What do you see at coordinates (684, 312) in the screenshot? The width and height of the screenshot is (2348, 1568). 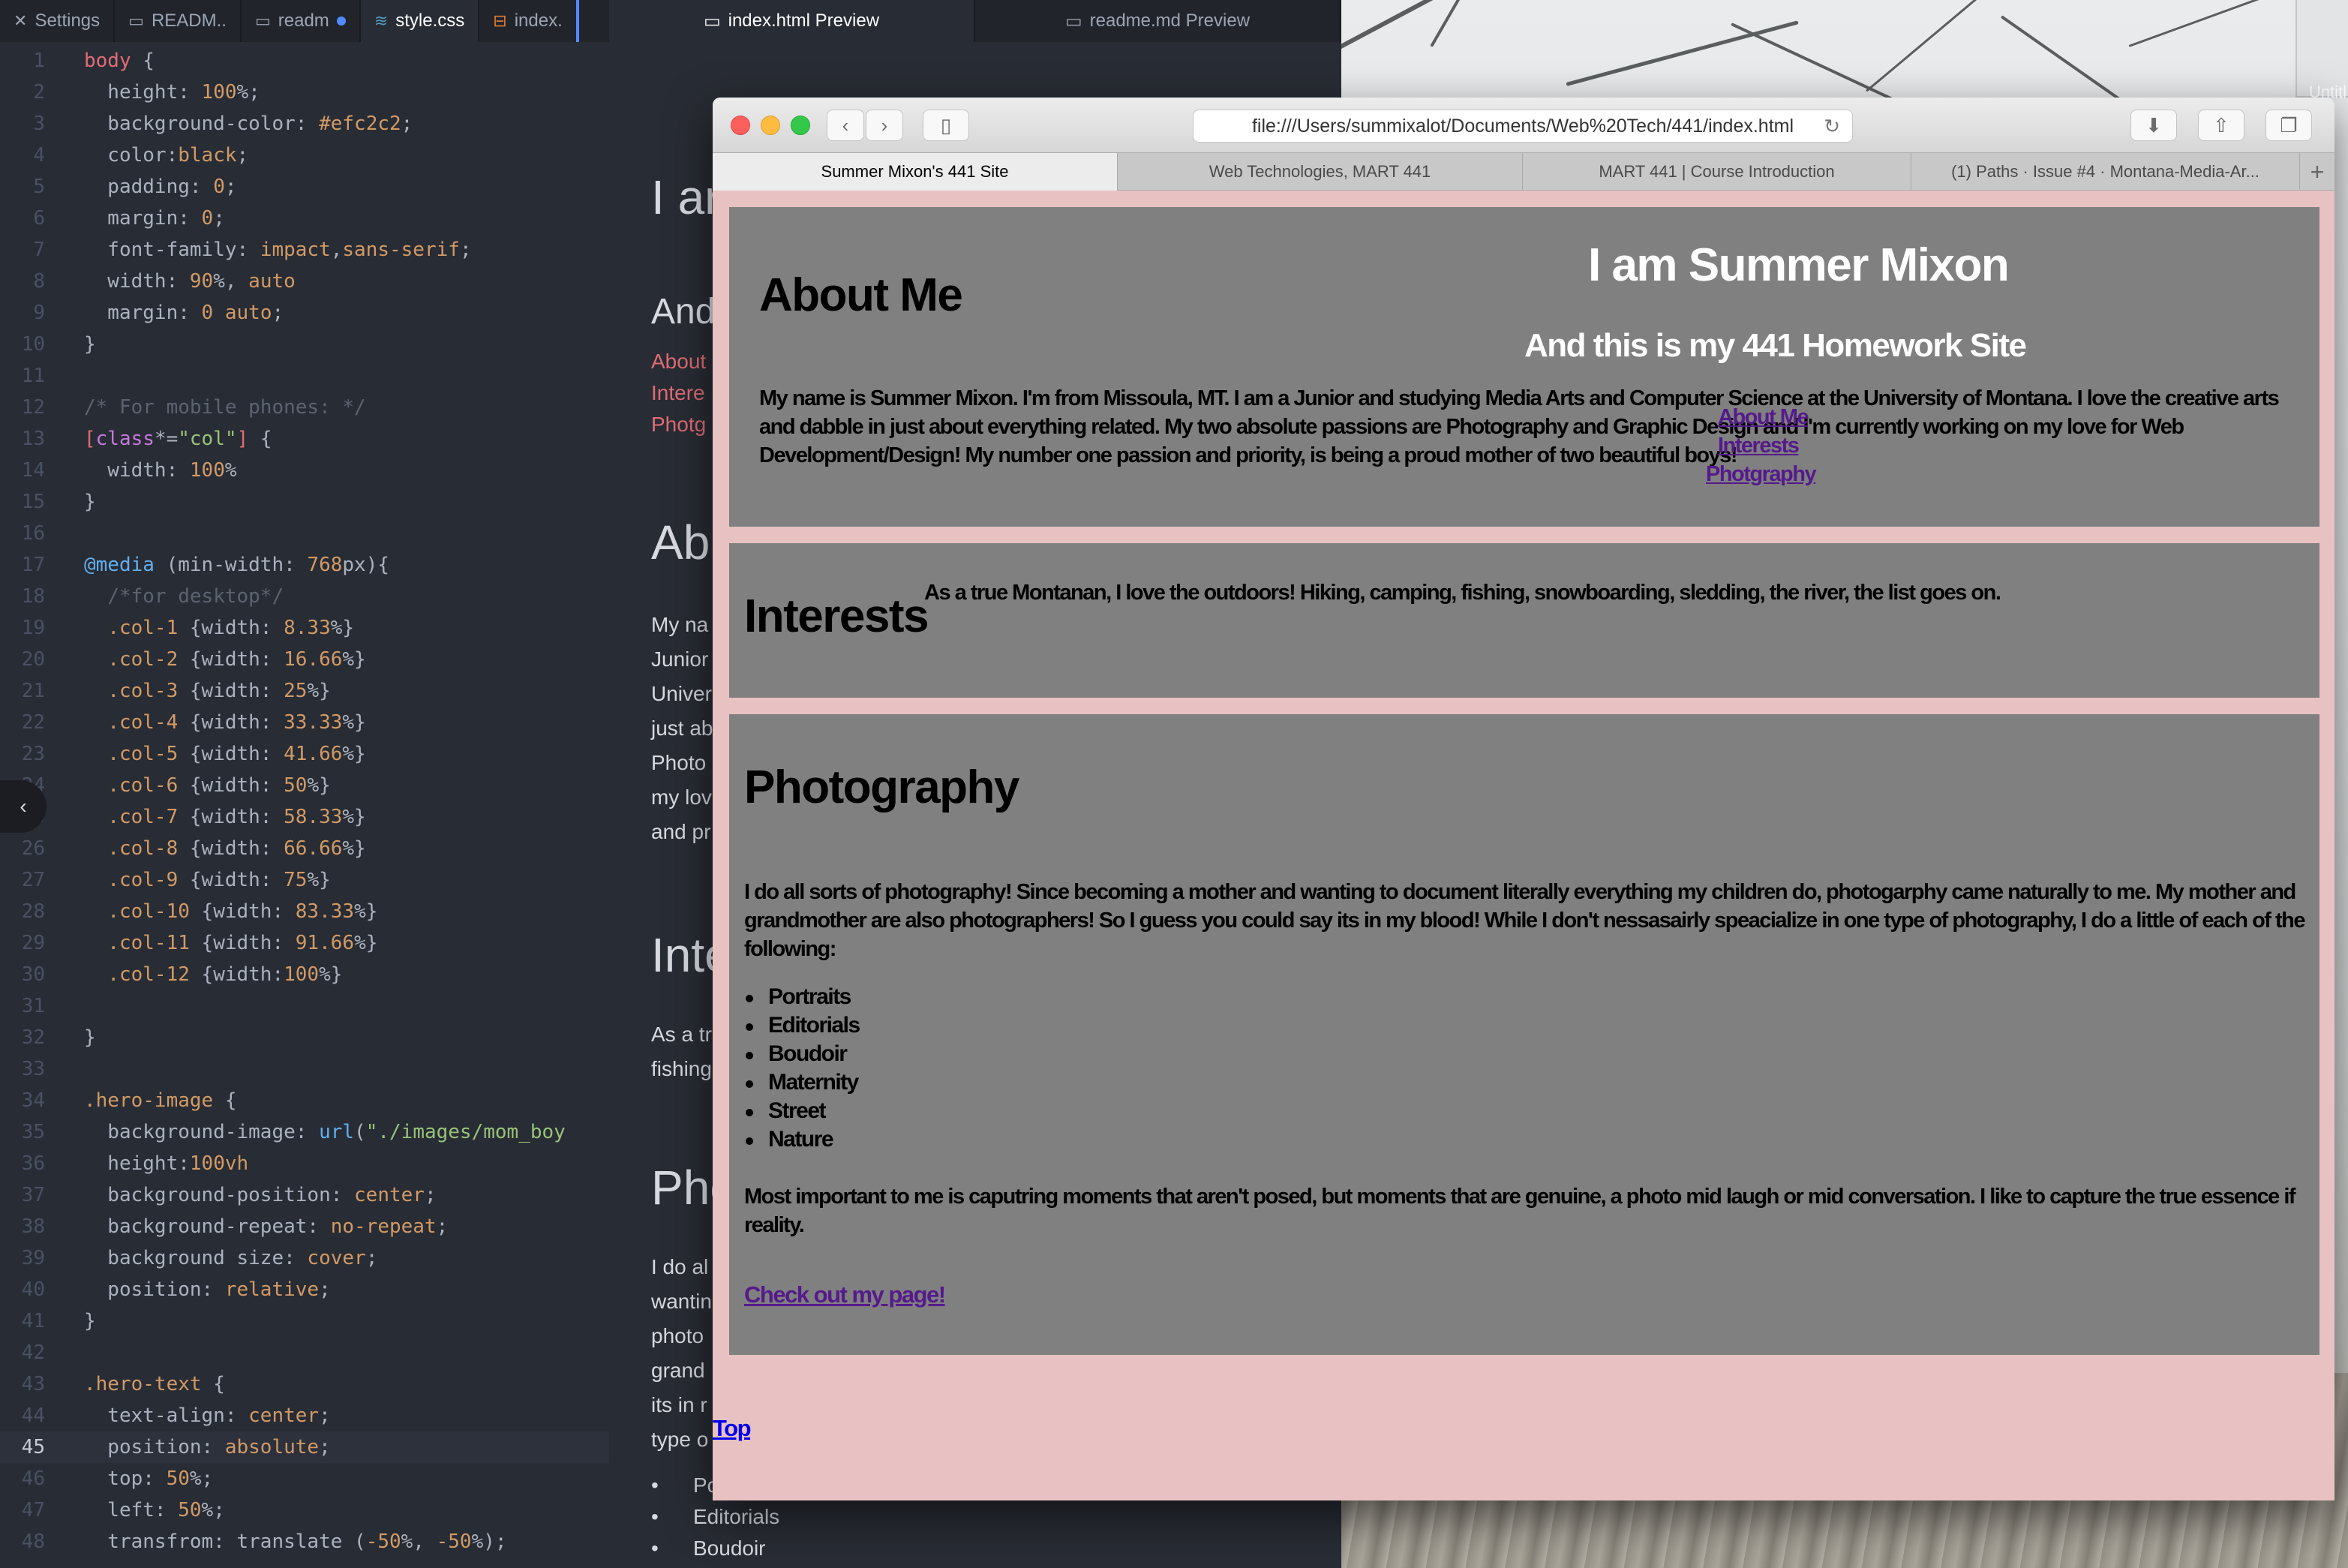 I see `preview-subheading: And` at bounding box center [684, 312].